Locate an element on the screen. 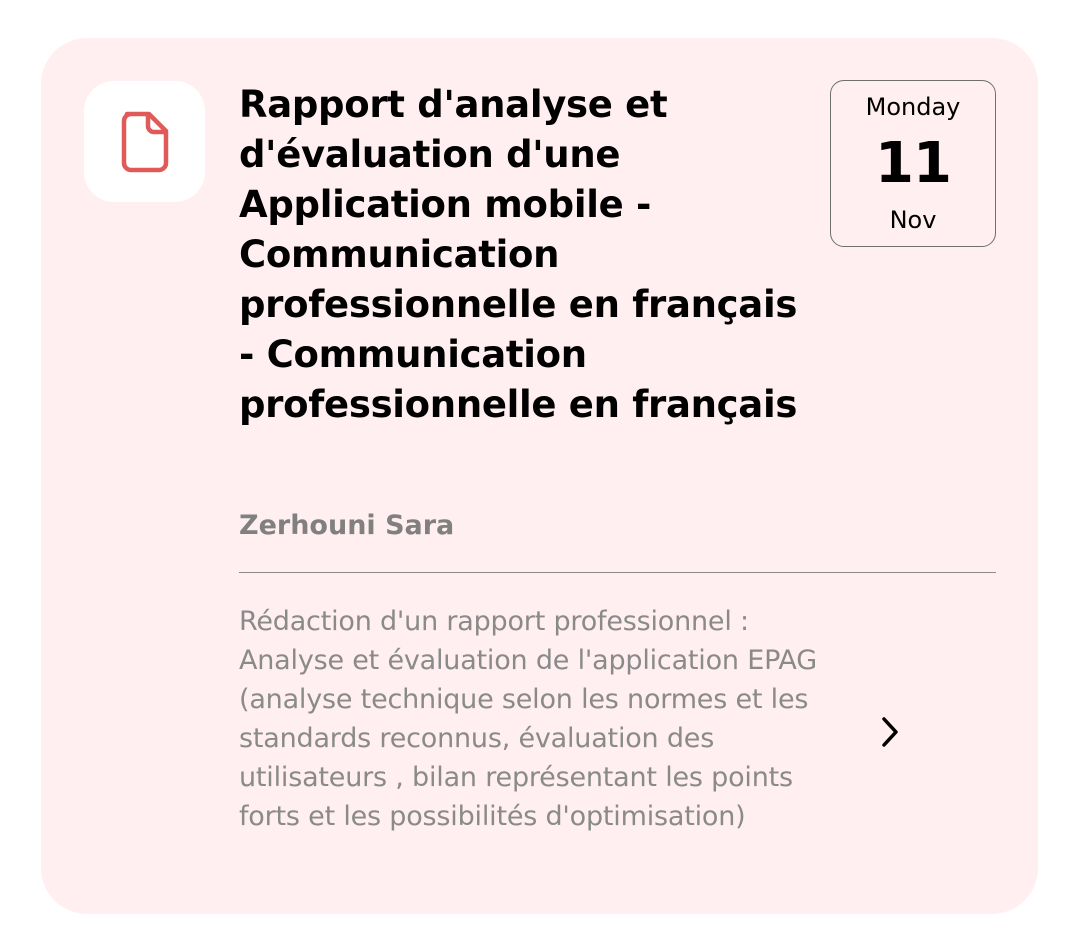 The image size is (1080, 938). chevron-right-icon is located at coordinates (890, 732).